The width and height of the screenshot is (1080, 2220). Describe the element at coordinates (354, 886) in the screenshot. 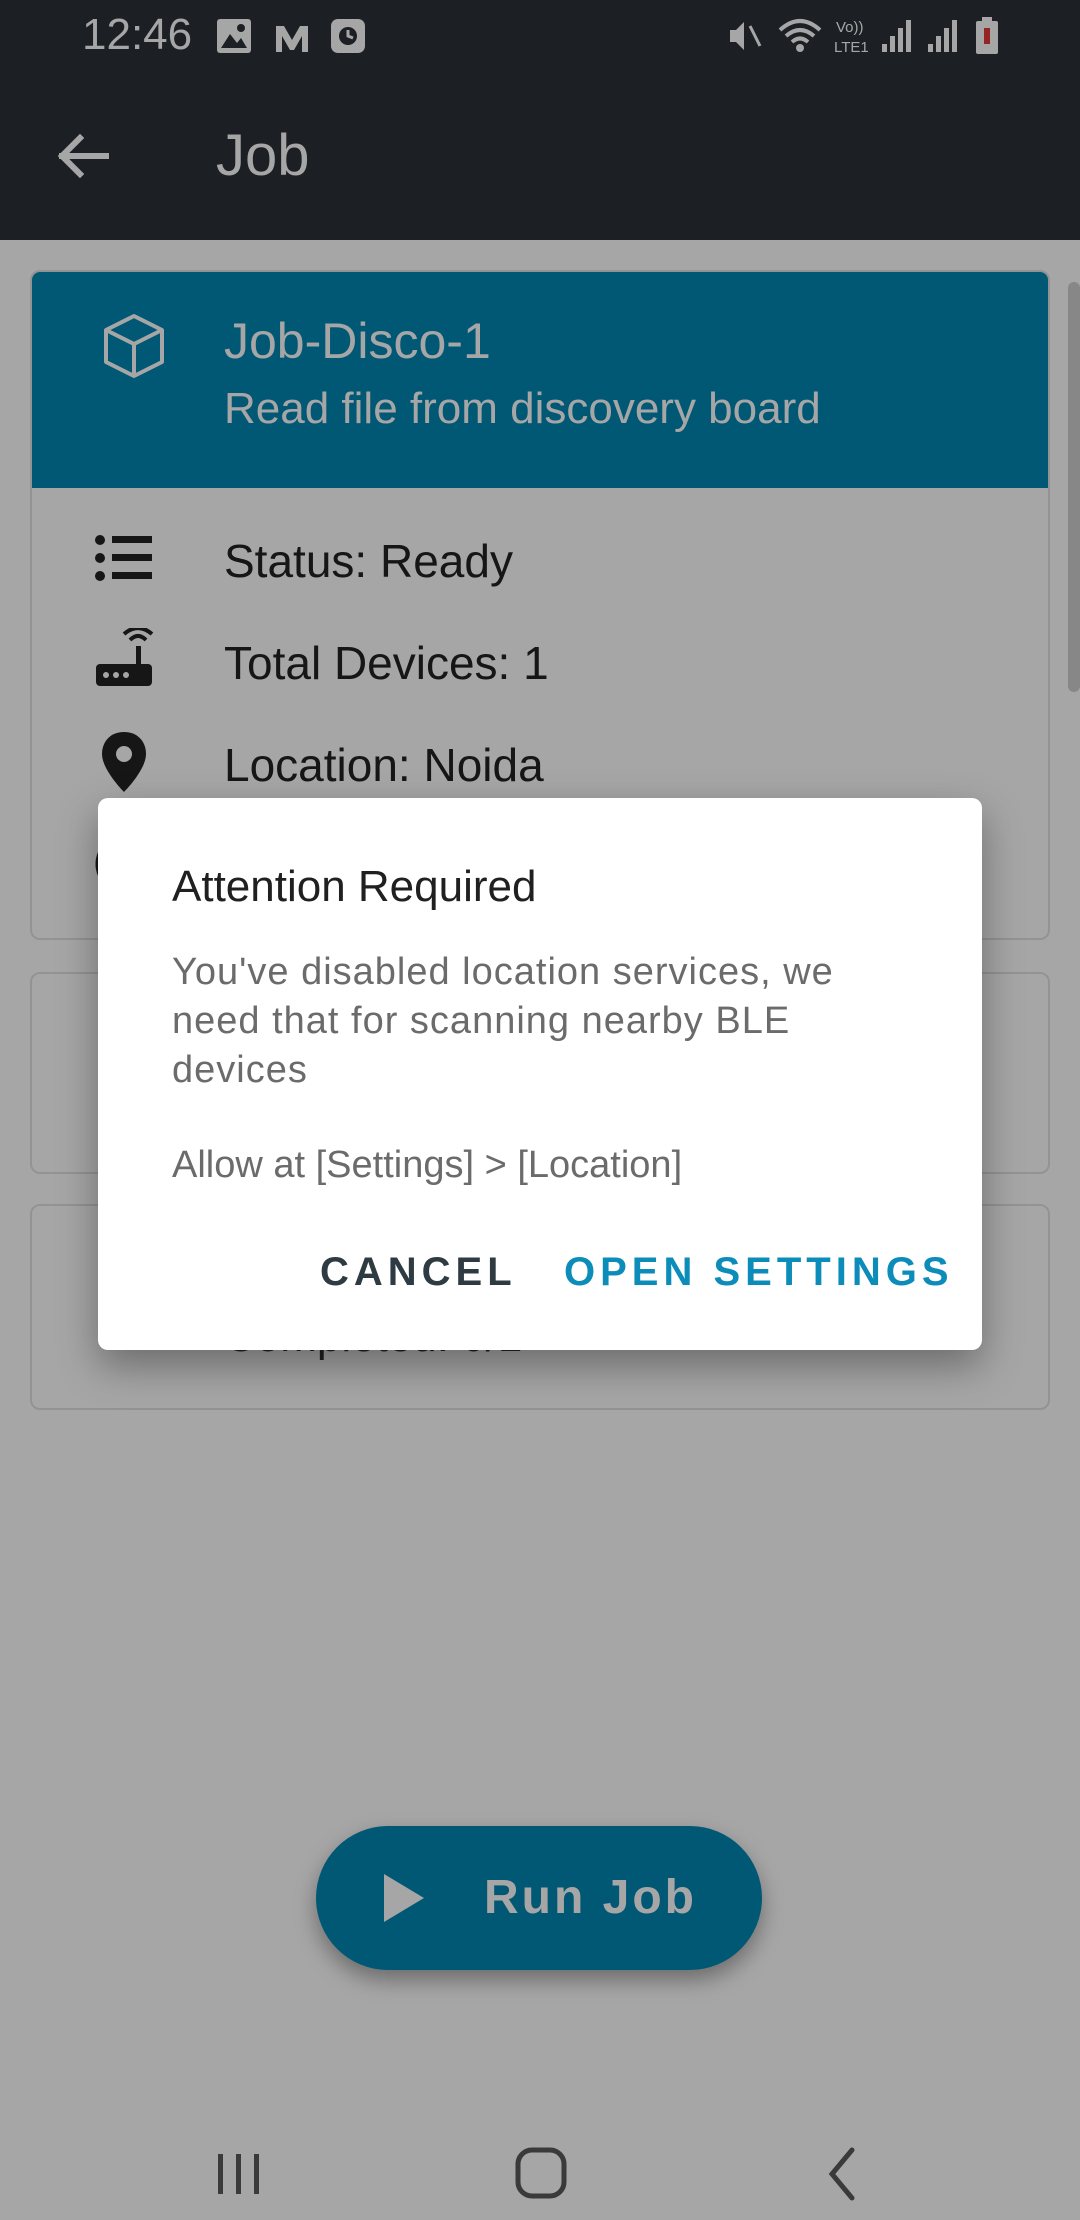

I see `dialog-title: Attention Required` at that location.